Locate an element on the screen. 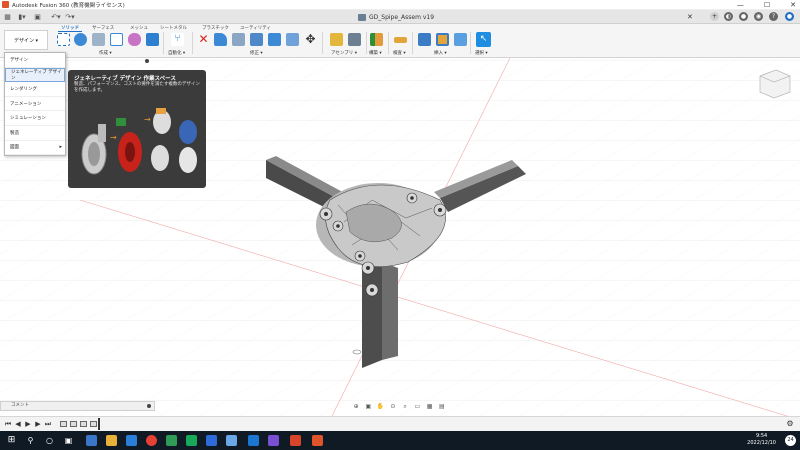 The height and width of the screenshot is (450, 800). menu-item-design: デザイン is located at coordinates (35, 60).